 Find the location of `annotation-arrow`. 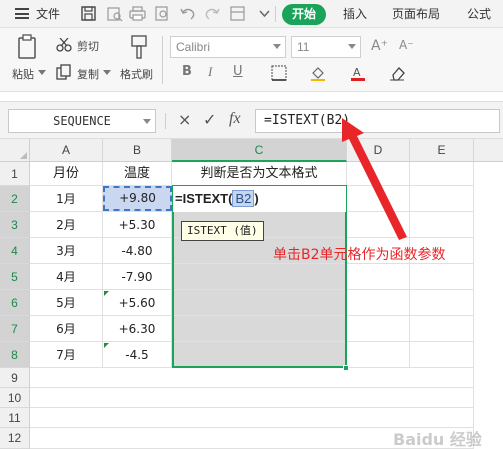

annotation-arrow is located at coordinates (374, 179).